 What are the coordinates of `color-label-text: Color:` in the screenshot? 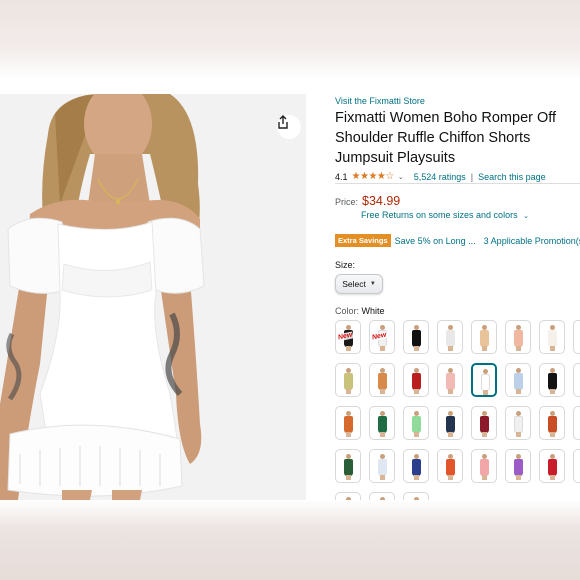 It's located at (347, 311).